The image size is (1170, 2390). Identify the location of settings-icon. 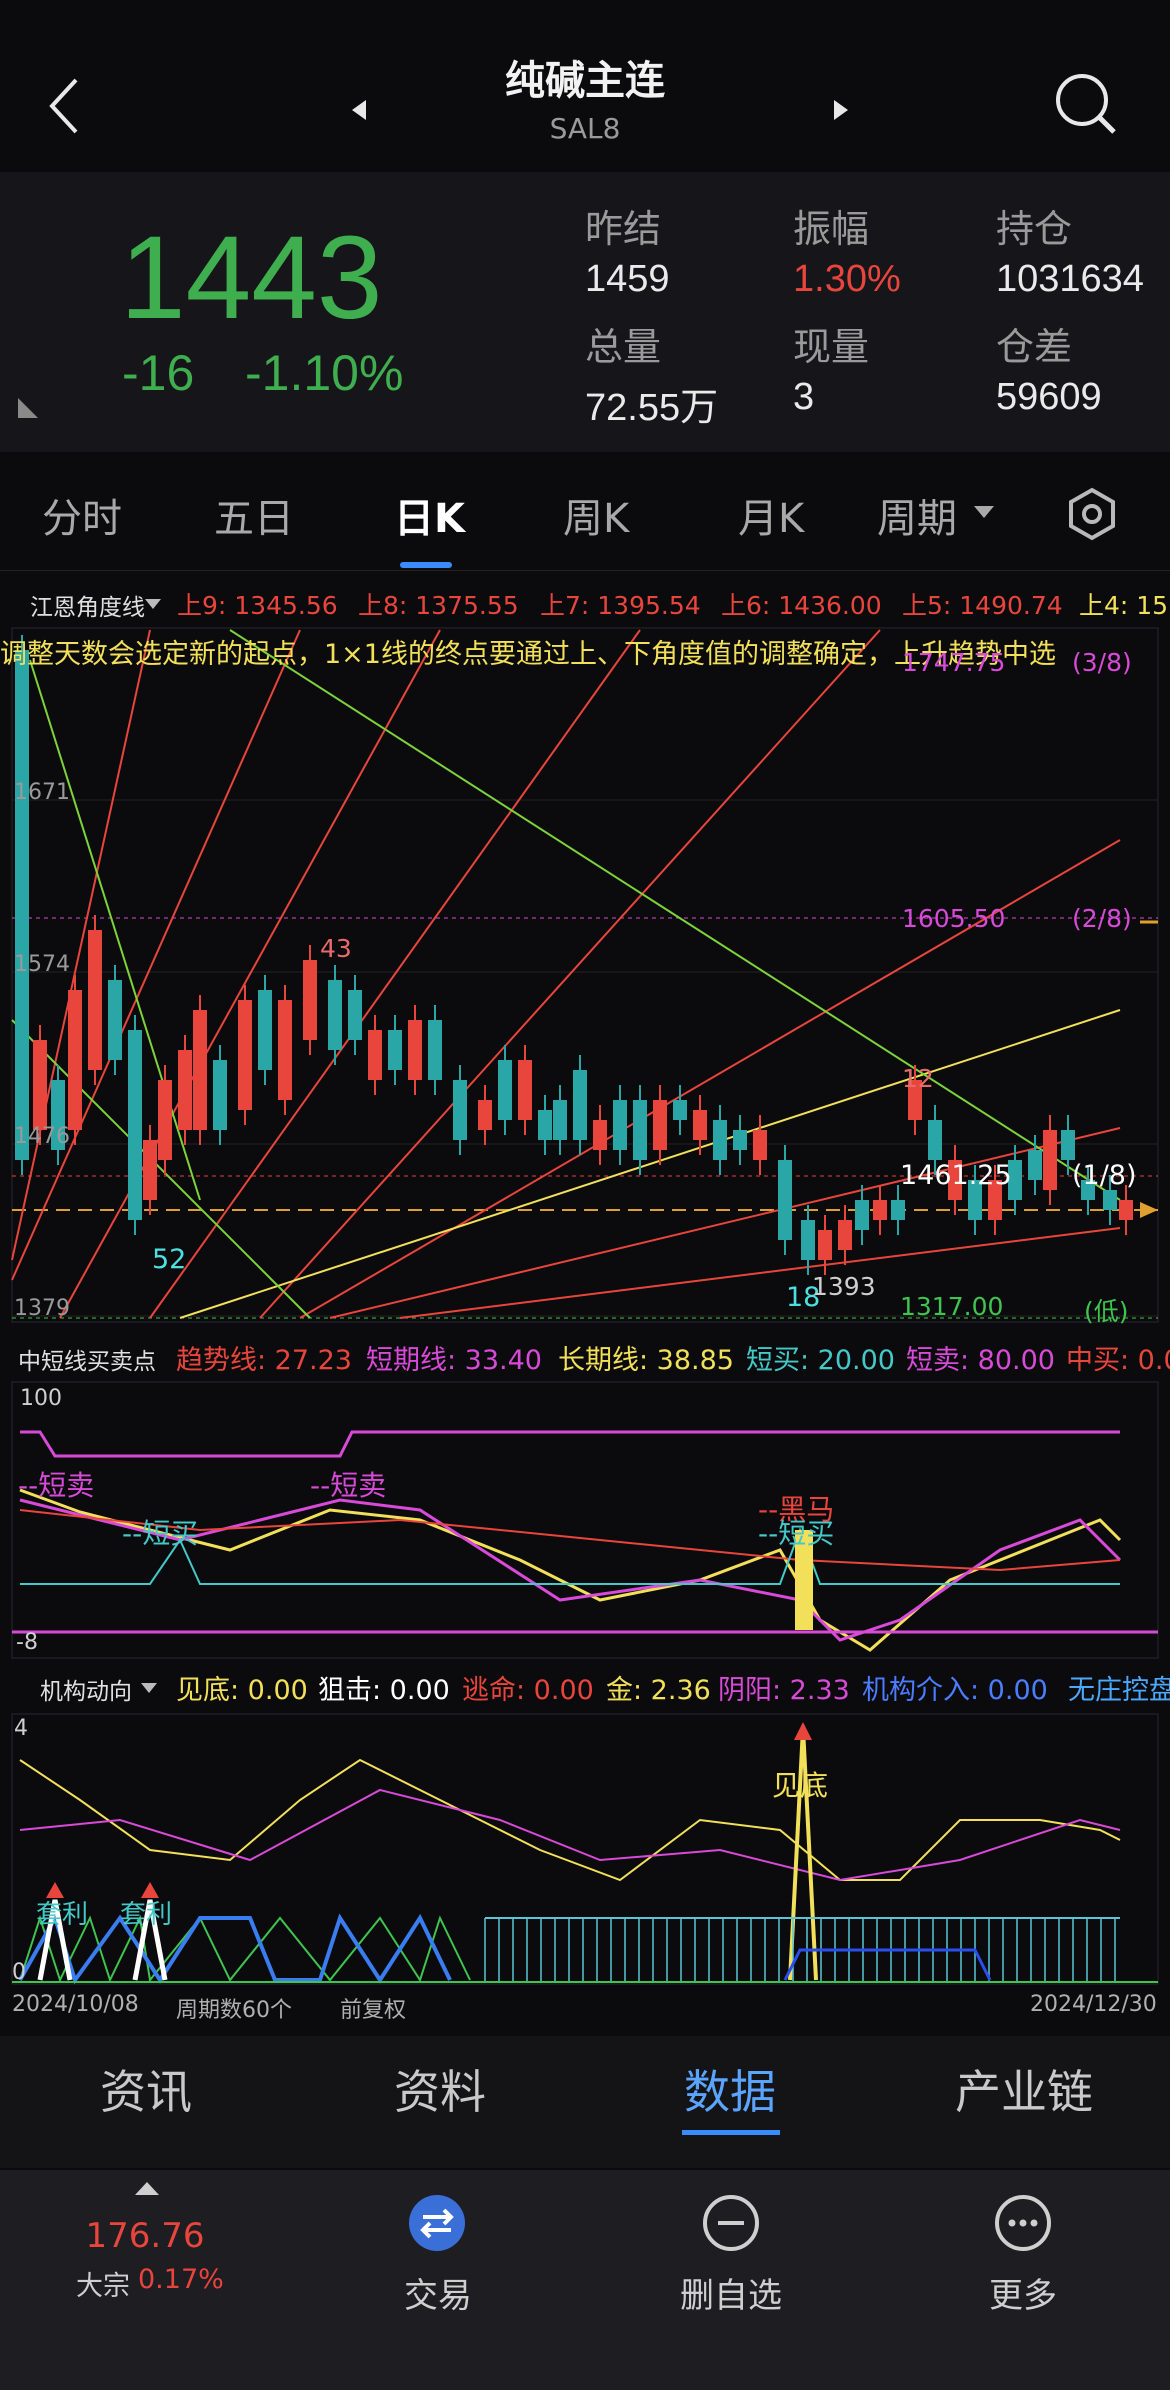
(1092, 514).